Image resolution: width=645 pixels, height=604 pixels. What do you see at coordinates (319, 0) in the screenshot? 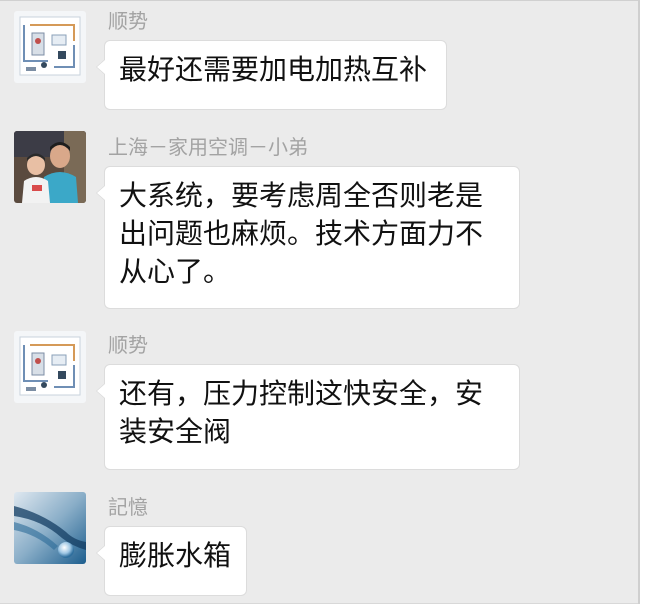
I see `top-divider` at bounding box center [319, 0].